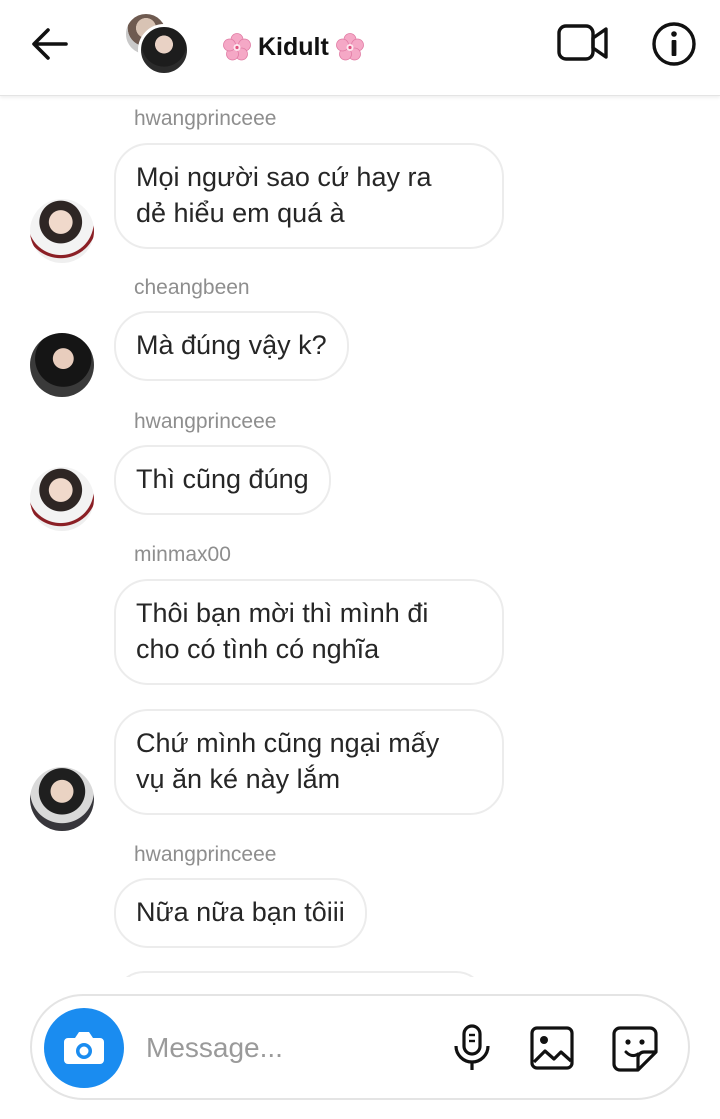 Image resolution: width=720 pixels, height=1119 pixels. Describe the element at coordinates (300, 974) in the screenshot. I see `message-bubble` at that location.